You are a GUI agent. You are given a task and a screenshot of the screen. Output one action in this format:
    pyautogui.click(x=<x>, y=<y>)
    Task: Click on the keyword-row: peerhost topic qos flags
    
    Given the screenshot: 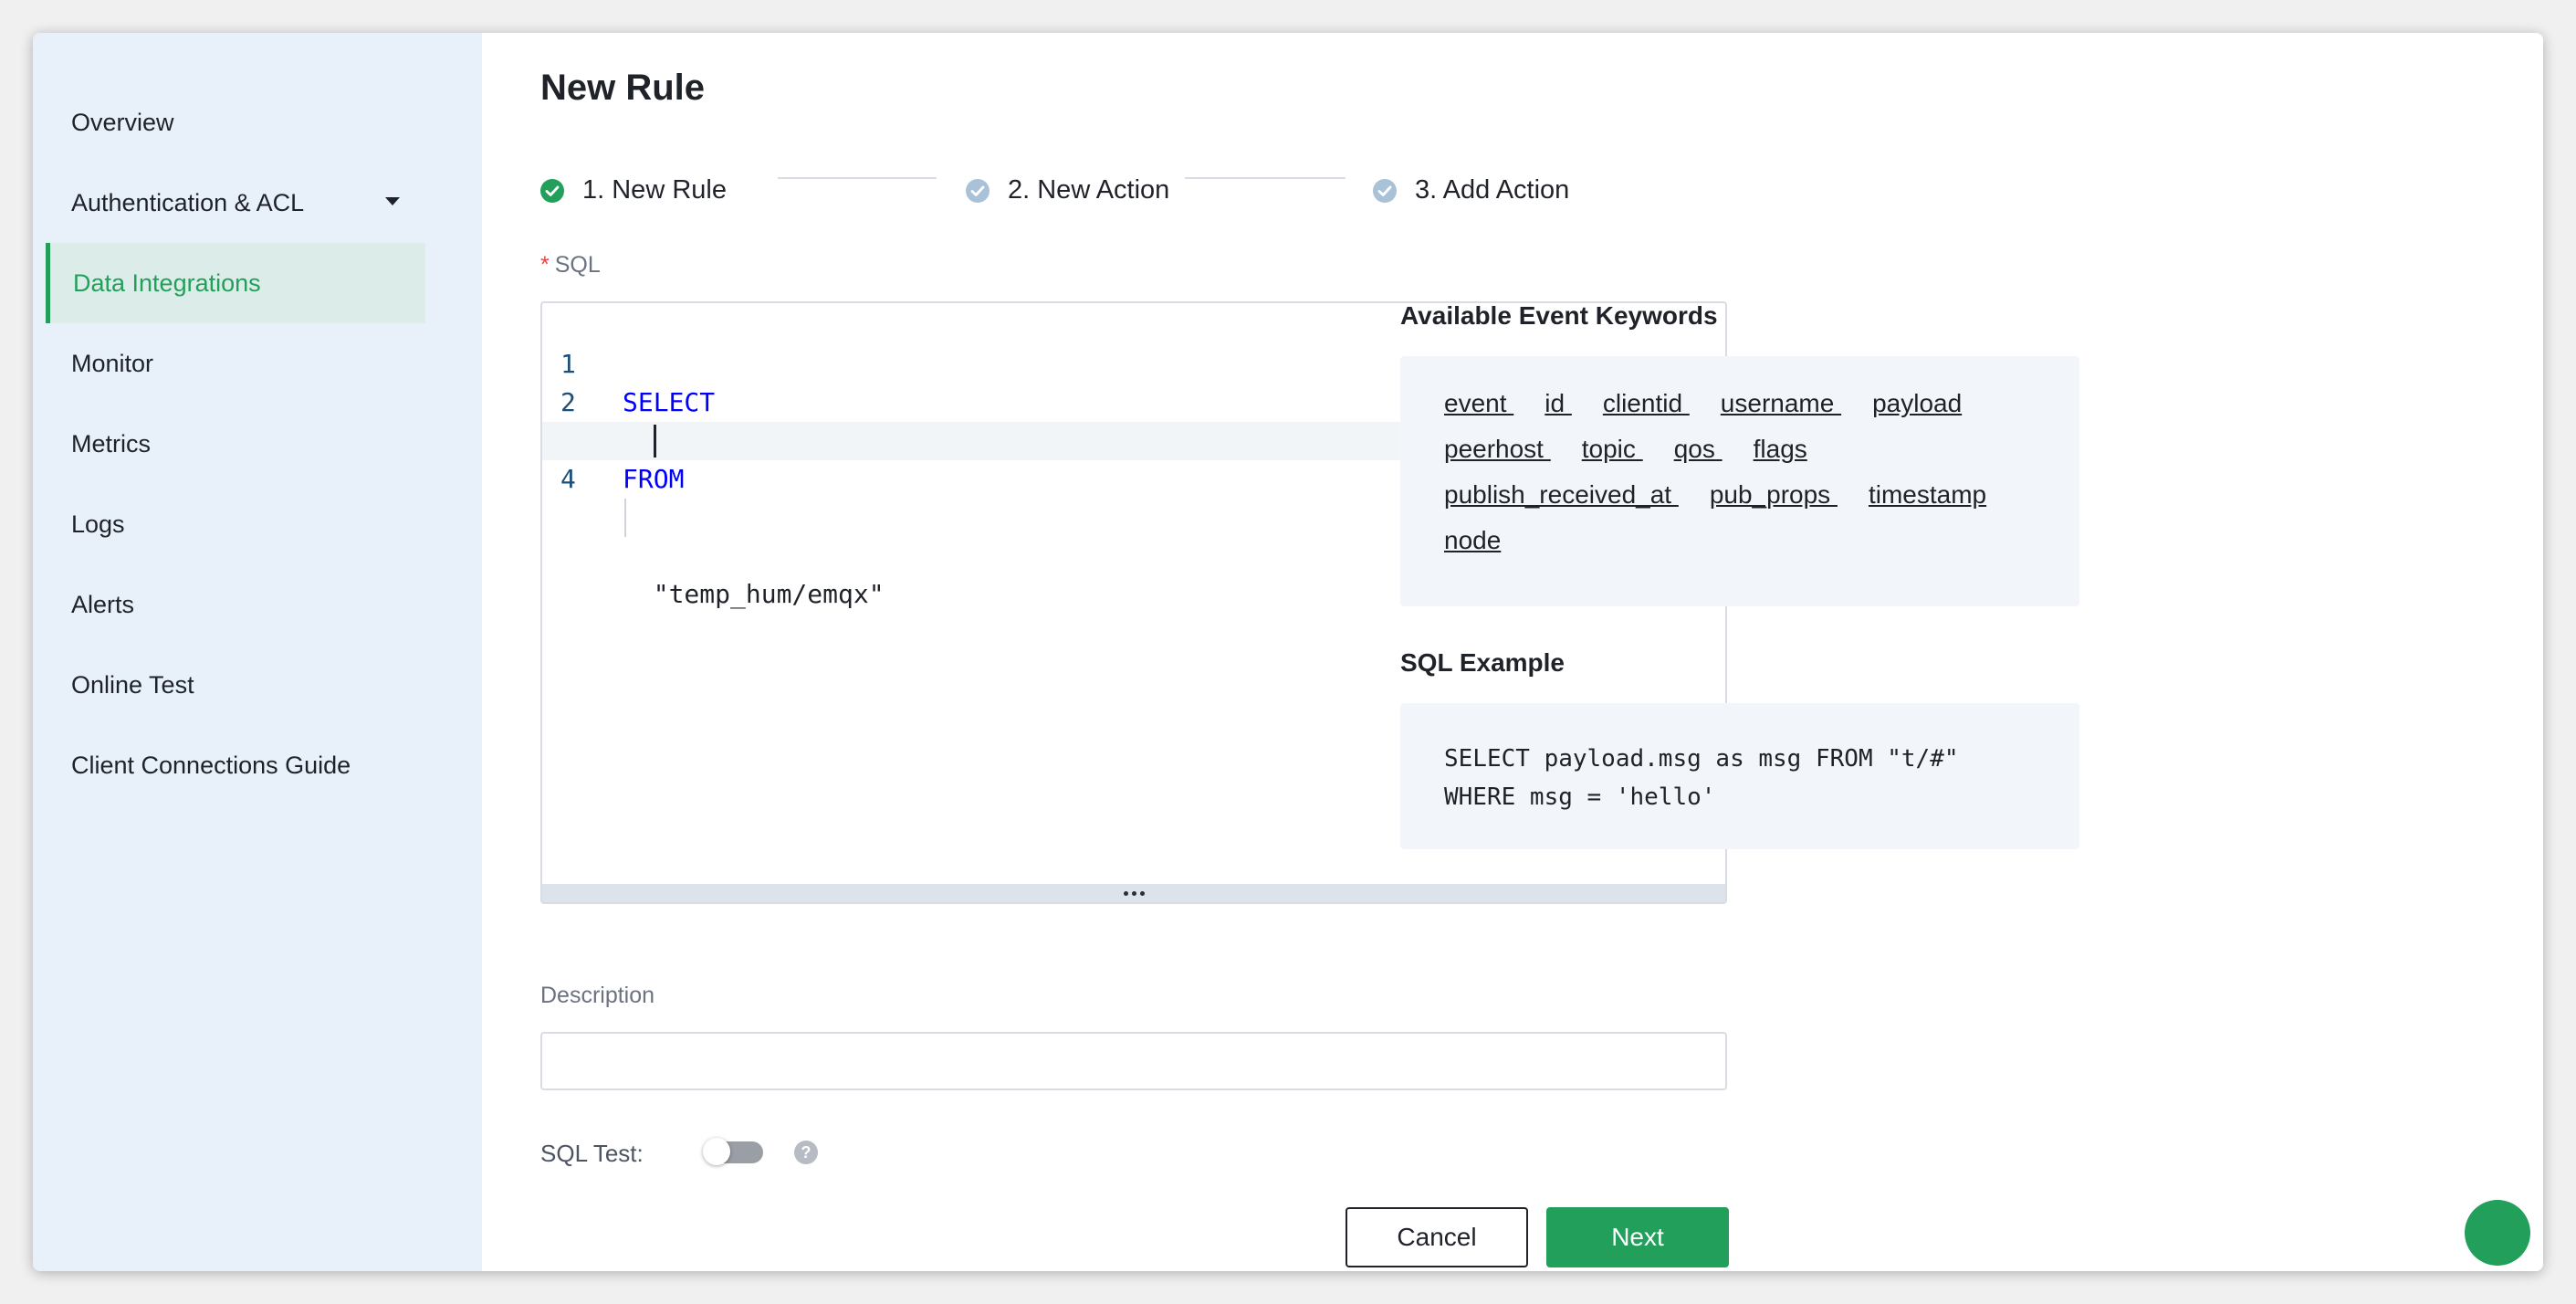 What is the action you would take?
    pyautogui.click(x=1625, y=449)
    